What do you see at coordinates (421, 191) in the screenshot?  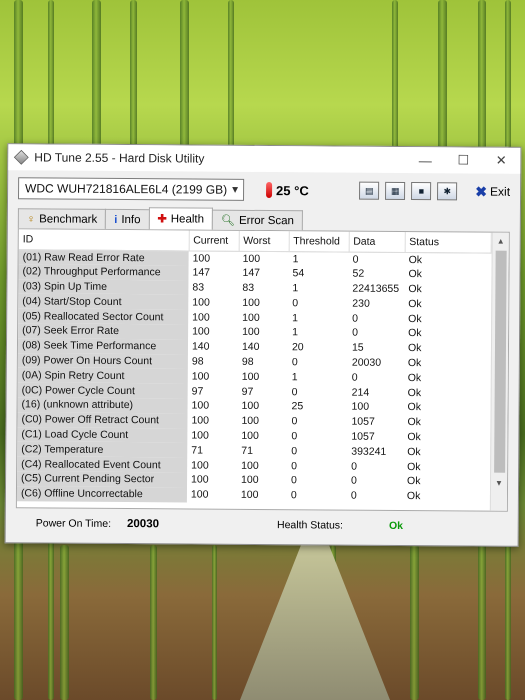 I see `save-icon: ■` at bounding box center [421, 191].